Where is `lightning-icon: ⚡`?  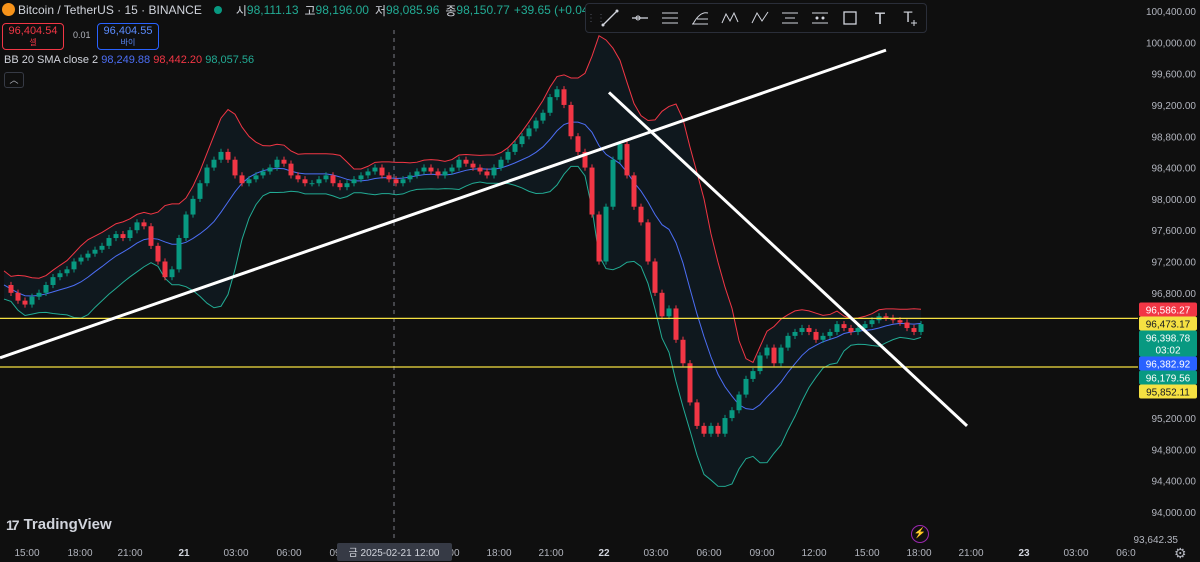
lightning-icon: ⚡ is located at coordinates (920, 534).